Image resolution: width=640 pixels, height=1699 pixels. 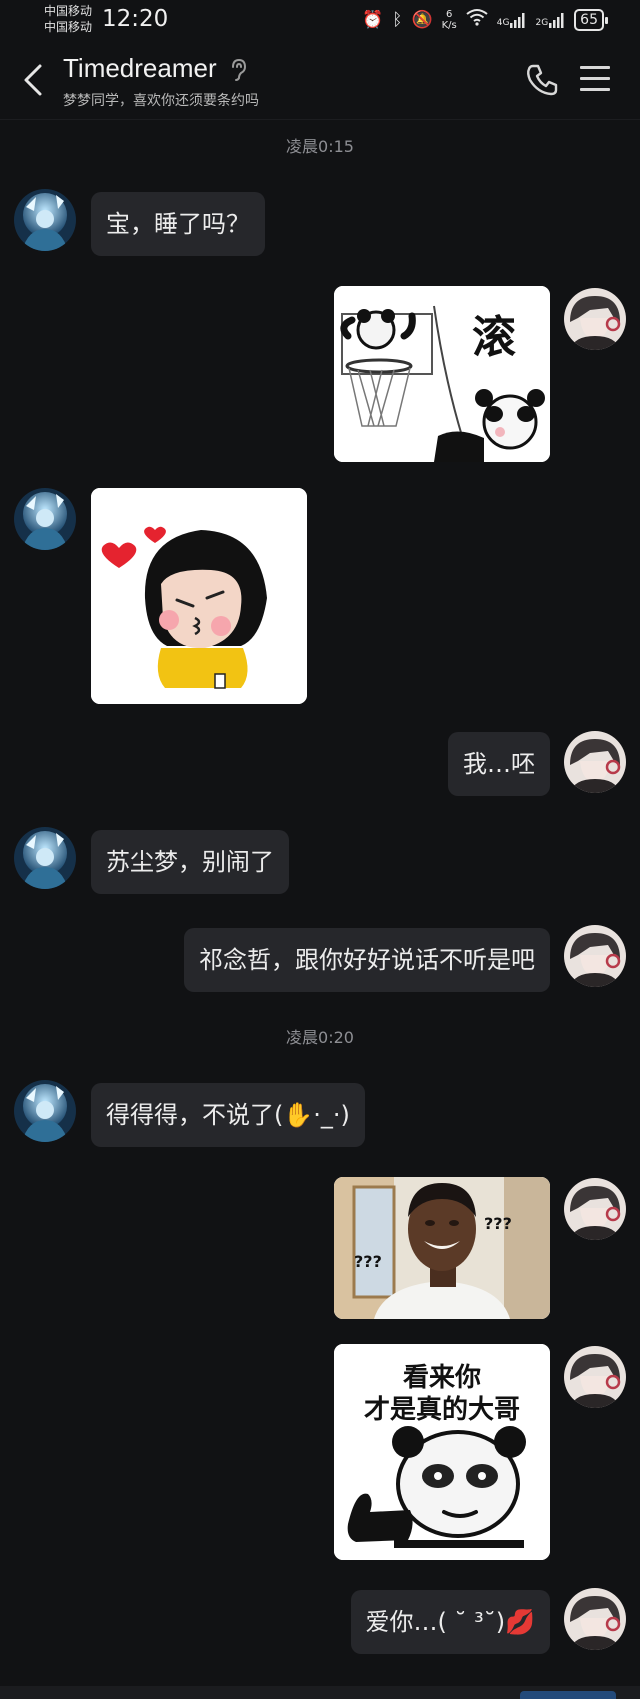 What do you see at coordinates (595, 80) in the screenshot?
I see `menu-button` at bounding box center [595, 80].